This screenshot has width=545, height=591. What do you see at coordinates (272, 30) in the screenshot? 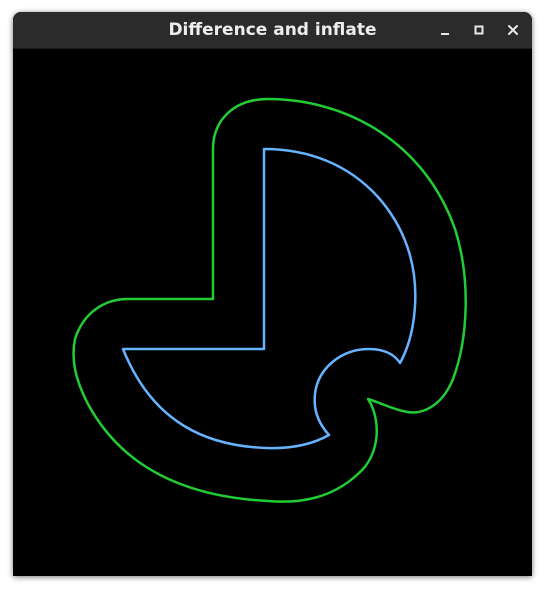
I see `title-bar: Difference and inflate` at bounding box center [272, 30].